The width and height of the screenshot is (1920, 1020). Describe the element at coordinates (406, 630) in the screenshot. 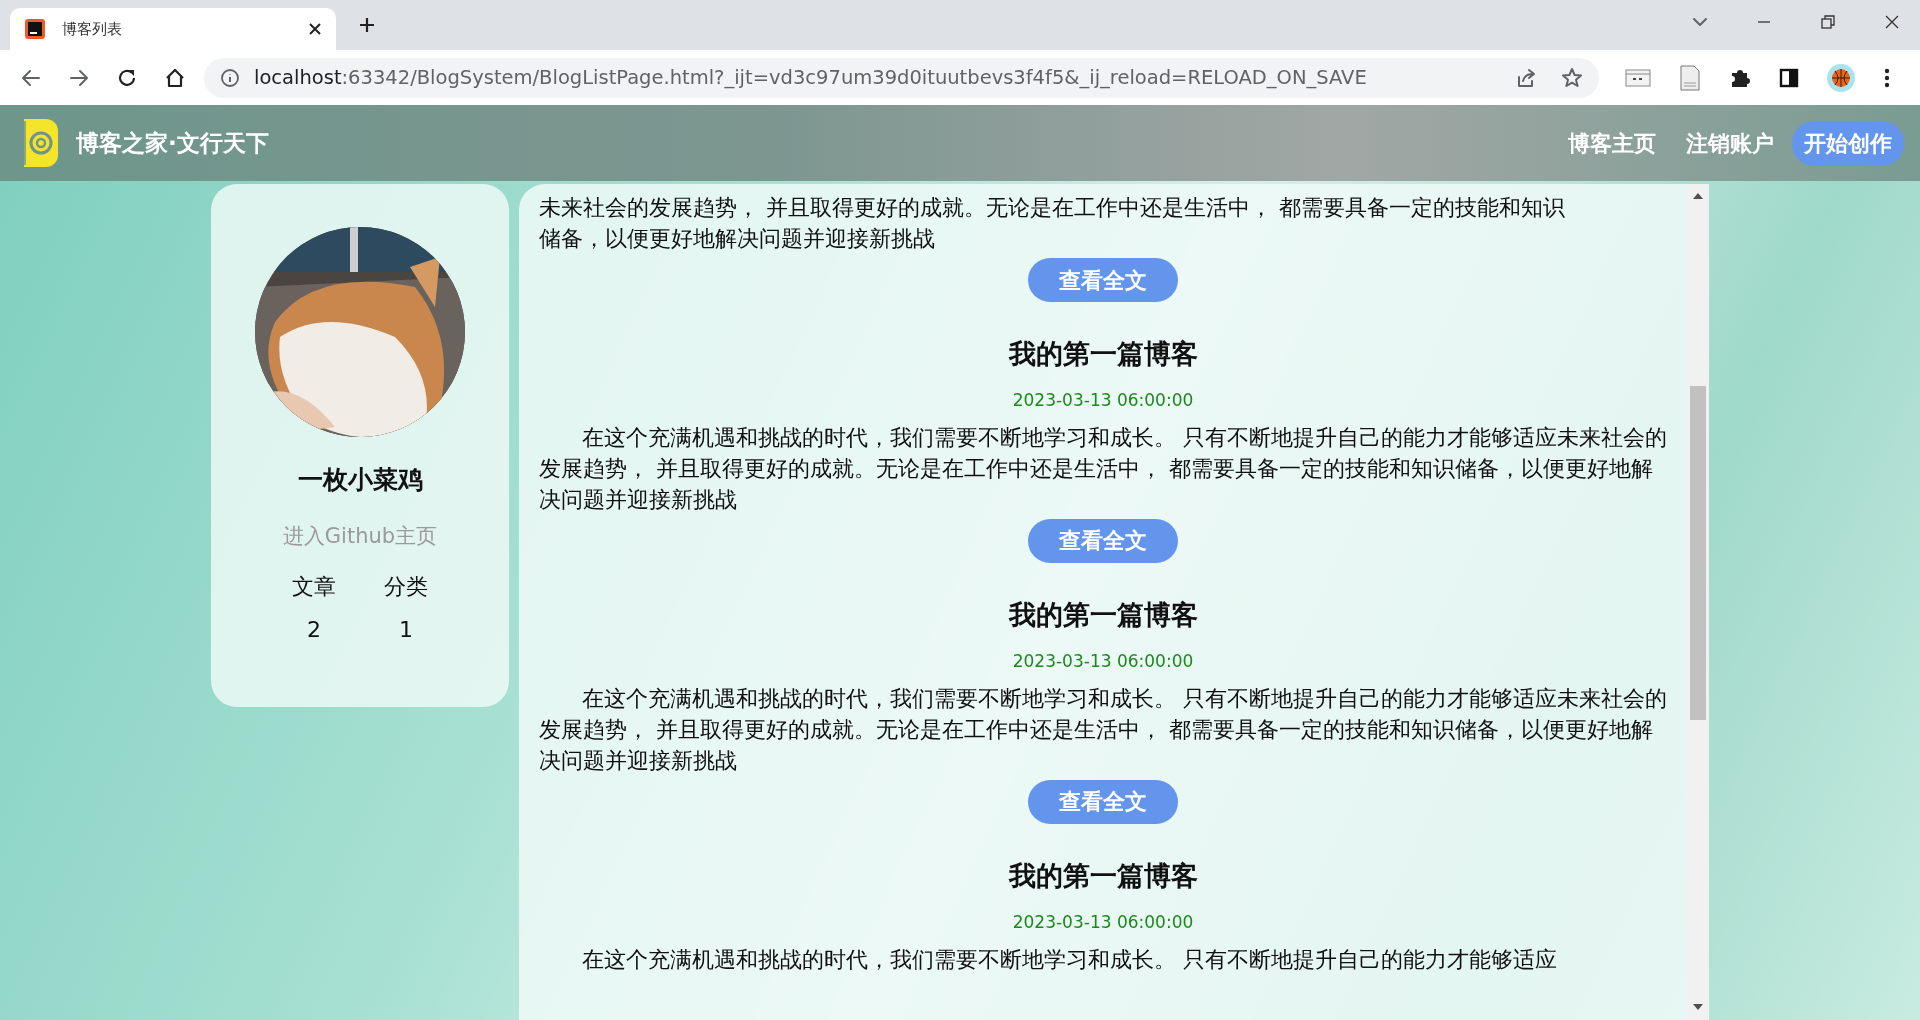

I see `stat-value: 1` at that location.